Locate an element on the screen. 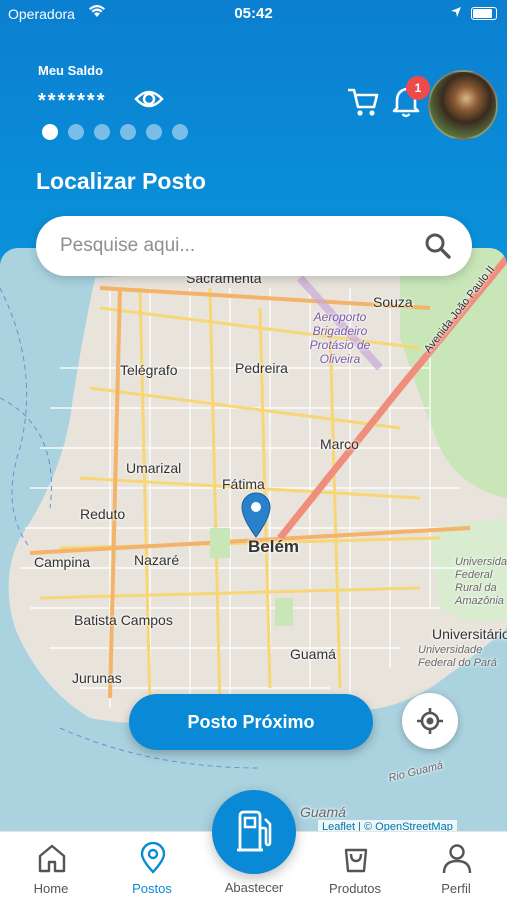  tab-produtos: Produtos is located at coordinates (355, 866).